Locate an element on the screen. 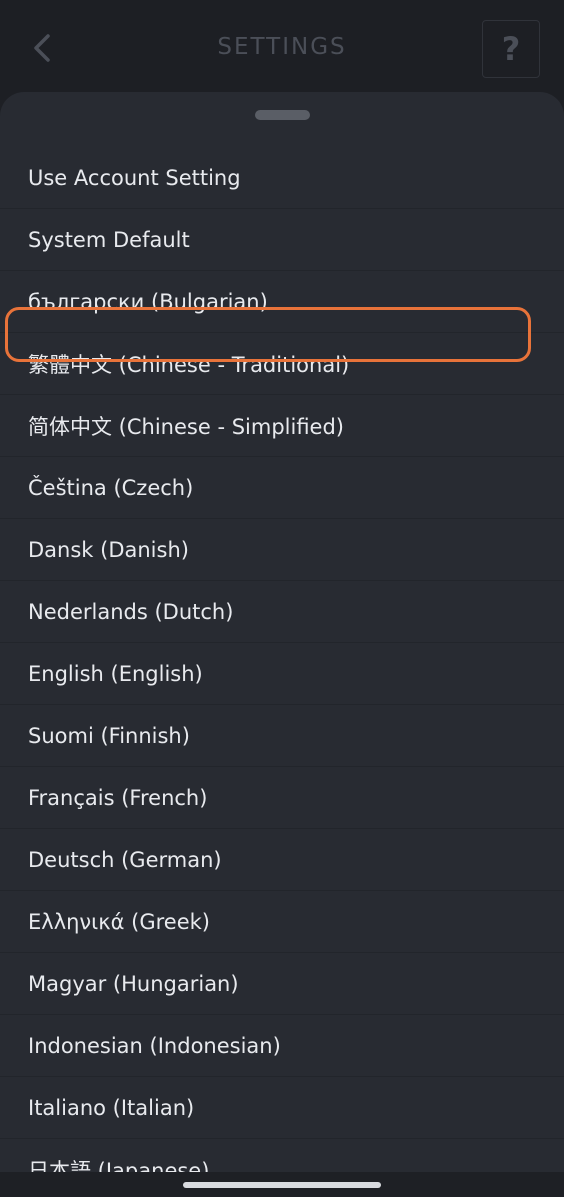 Image resolution: width=564 pixels, height=1197 pixels. language-option-french: Français (French) is located at coordinates (282, 798).